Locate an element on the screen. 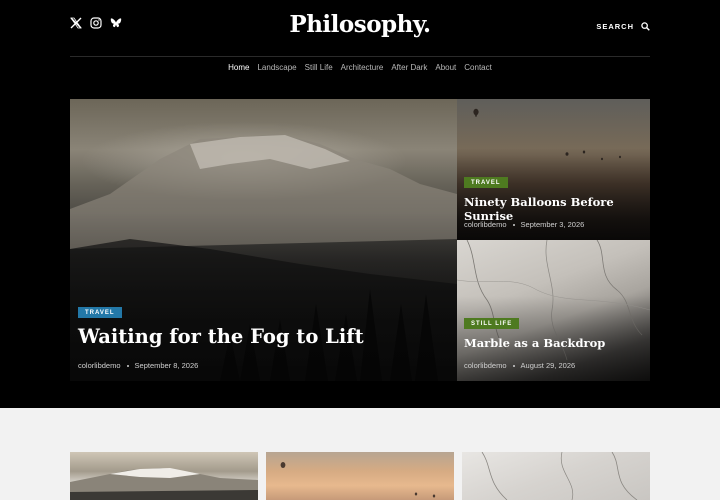 The image size is (720, 500). post-date: September 8, 2026 is located at coordinates (166, 365).